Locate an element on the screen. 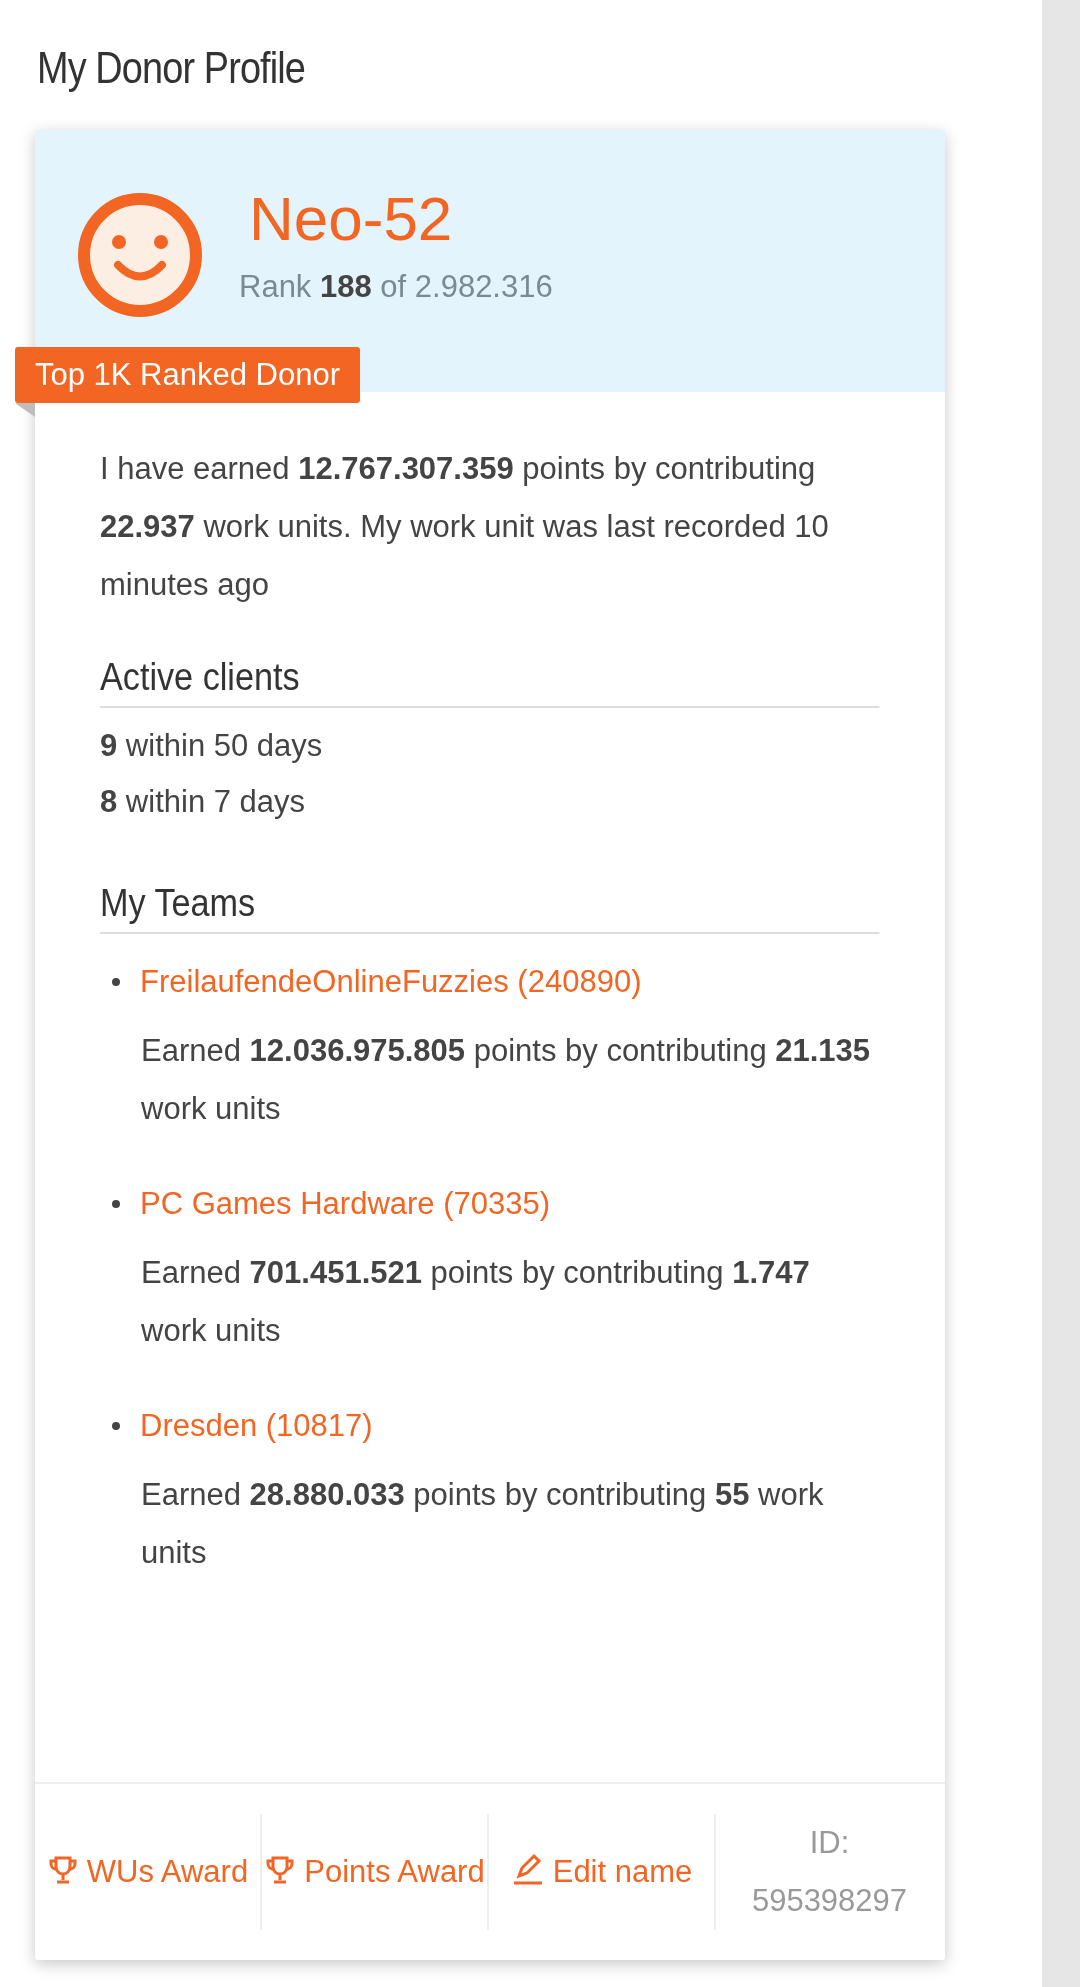 Image resolution: width=1080 pixels, height=1987 pixels. award-link: WUs Award is located at coordinates (147, 1872).